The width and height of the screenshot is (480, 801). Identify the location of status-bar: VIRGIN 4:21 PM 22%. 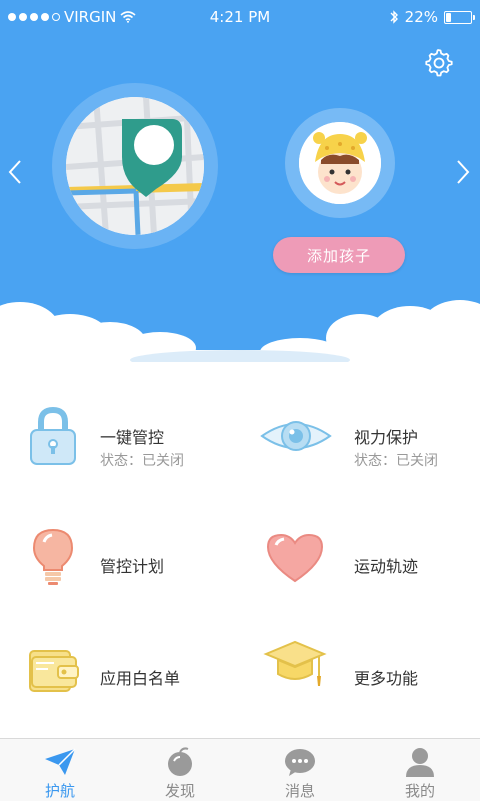
(240, 16).